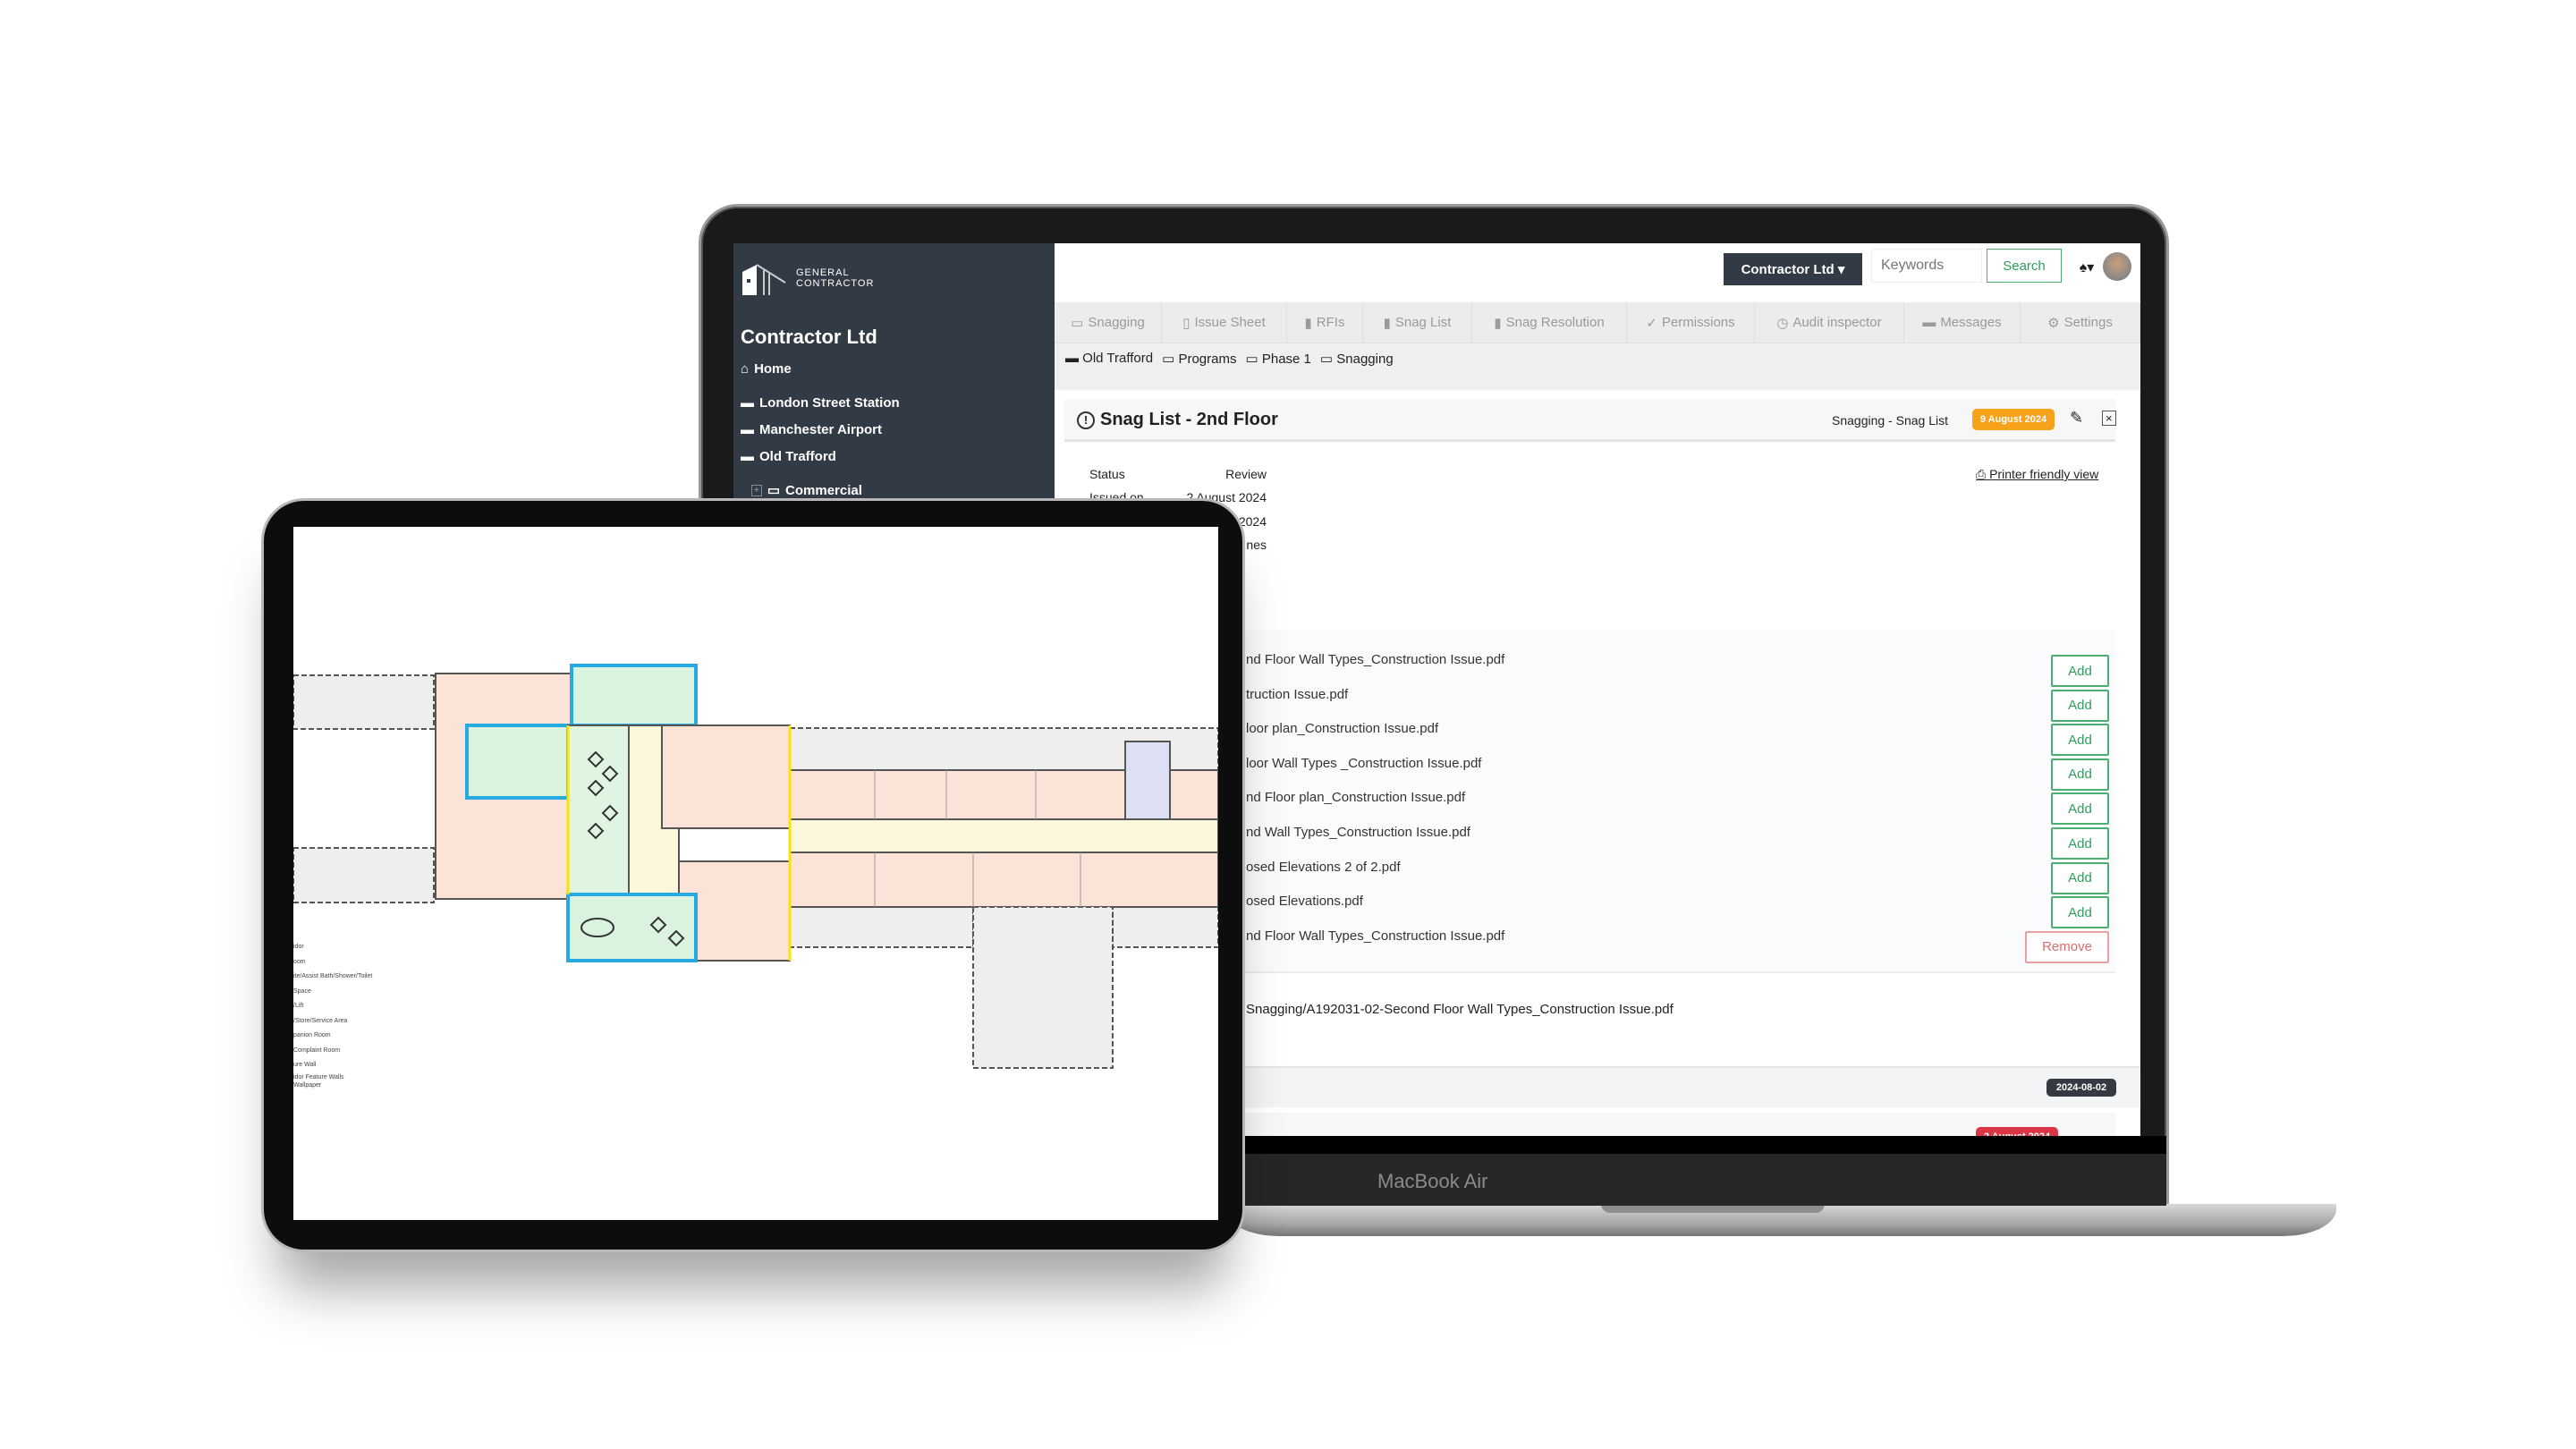 The width and height of the screenshot is (2576, 1449). I want to click on check-icon: ✓, so click(1651, 323).